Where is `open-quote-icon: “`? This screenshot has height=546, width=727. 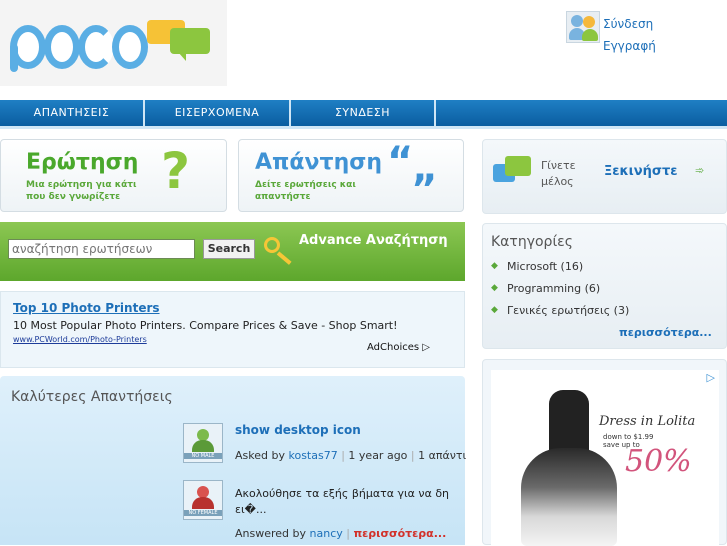
open-quote-icon: “ is located at coordinates (400, 162).